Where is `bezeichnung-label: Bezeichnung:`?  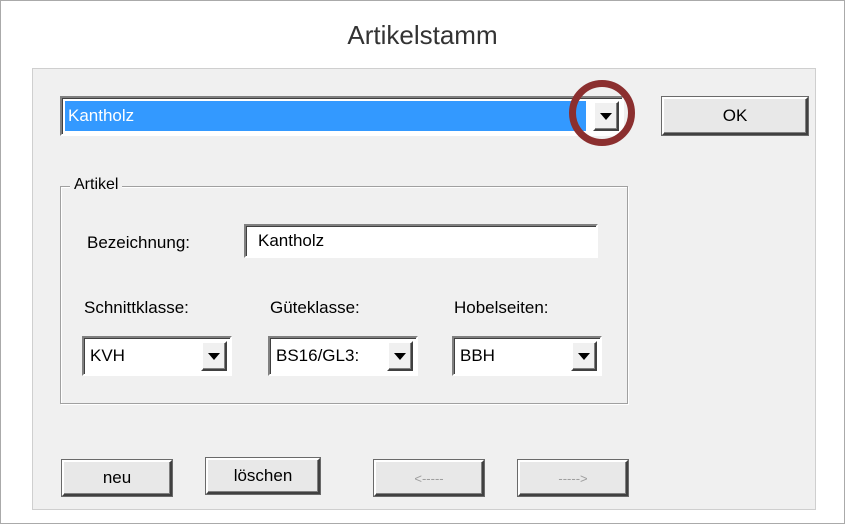
bezeichnung-label: Bezeichnung: is located at coordinates (139, 242).